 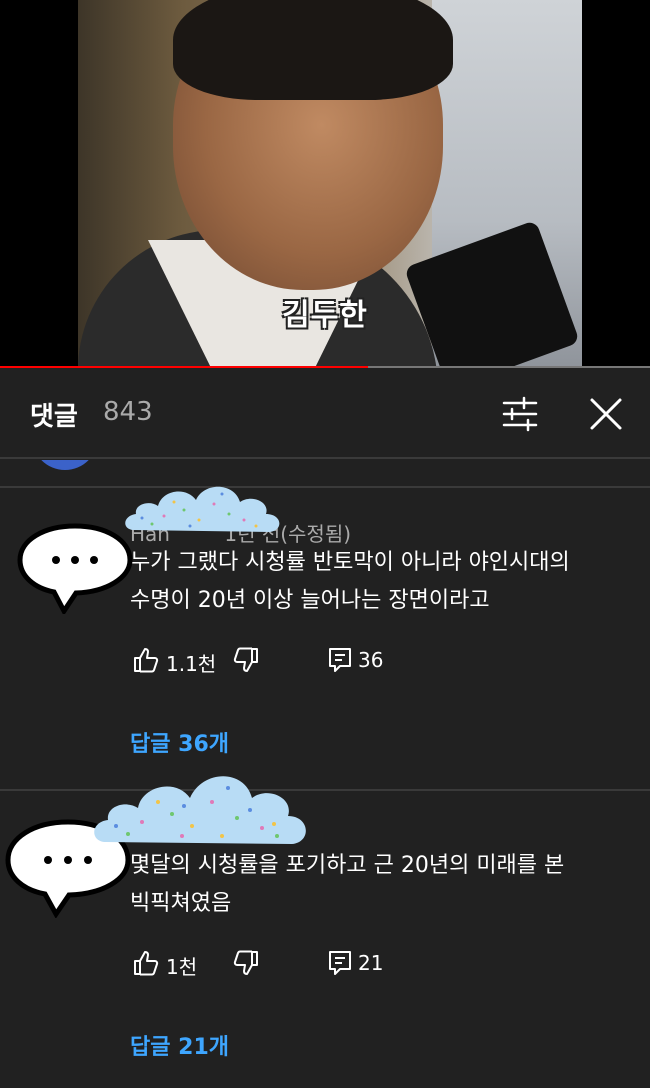 What do you see at coordinates (191, 664) in the screenshot?
I see `like-count: 1.1천` at bounding box center [191, 664].